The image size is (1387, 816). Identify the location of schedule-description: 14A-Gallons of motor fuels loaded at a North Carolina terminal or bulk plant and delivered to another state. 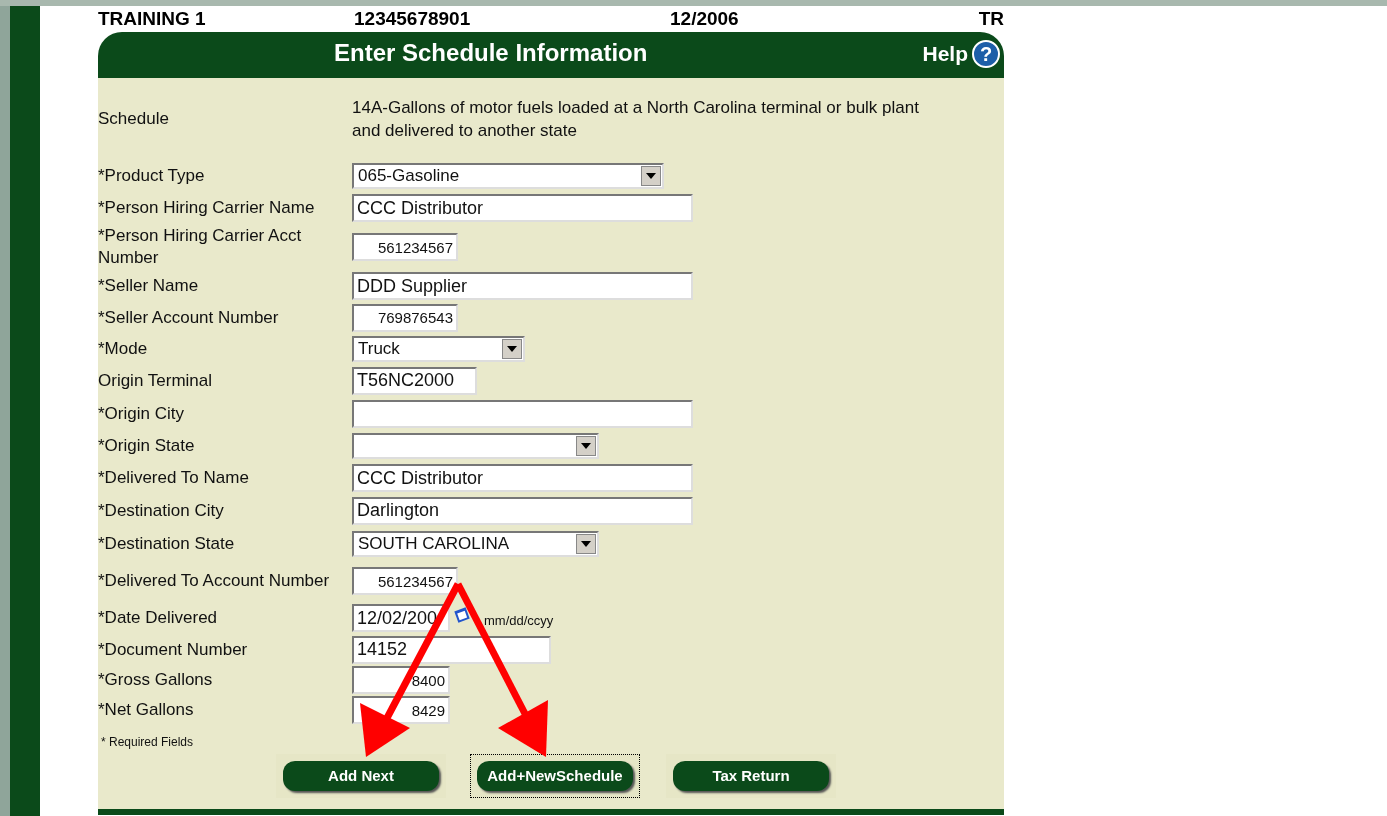
(636, 119).